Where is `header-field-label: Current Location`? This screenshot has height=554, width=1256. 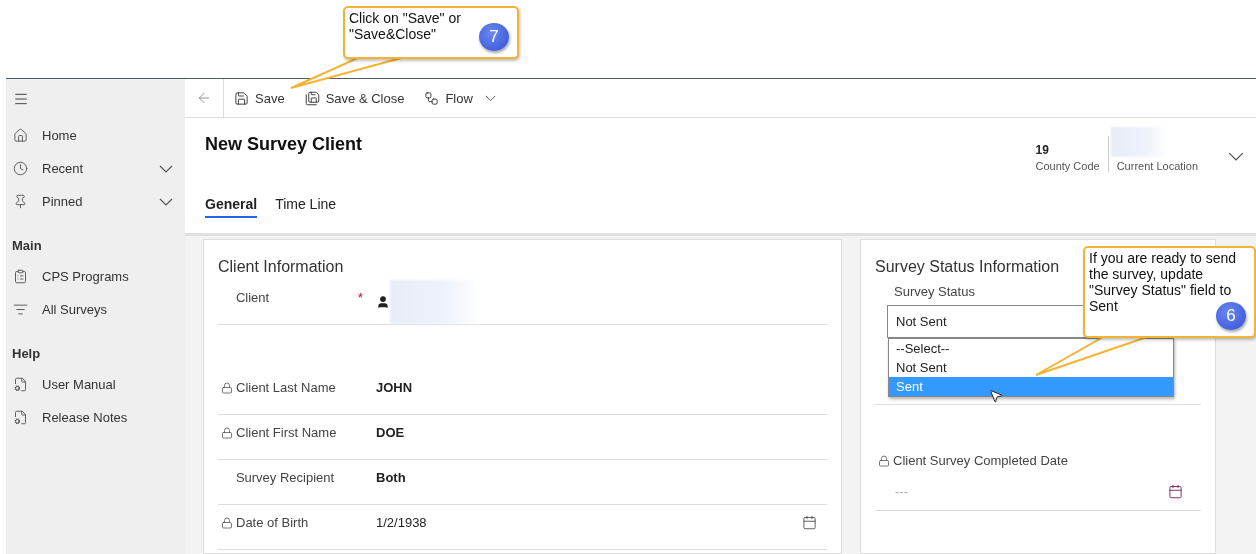
header-field-label: Current Location is located at coordinates (1157, 166).